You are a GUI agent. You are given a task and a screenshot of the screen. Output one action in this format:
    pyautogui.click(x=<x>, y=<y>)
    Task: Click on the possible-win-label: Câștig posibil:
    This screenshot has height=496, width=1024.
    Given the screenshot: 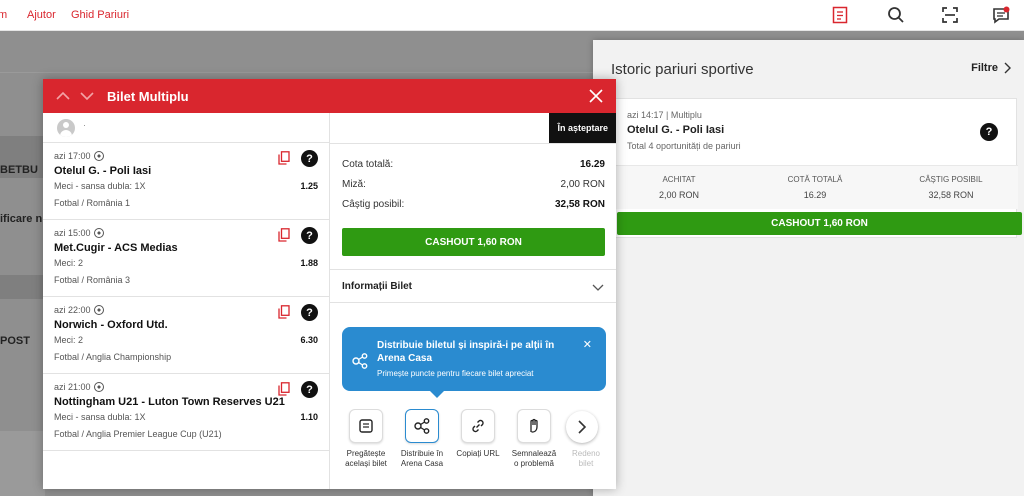 What is the action you would take?
    pyautogui.click(x=373, y=204)
    